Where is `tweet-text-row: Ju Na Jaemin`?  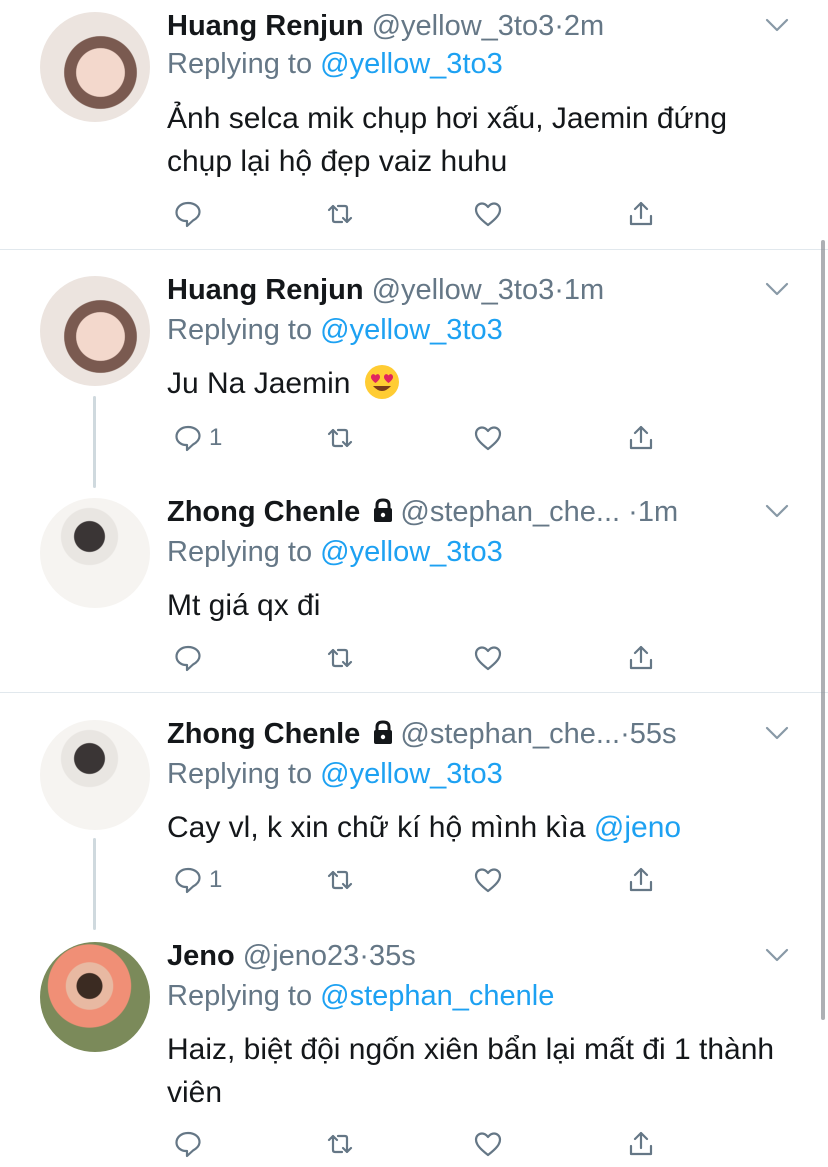 tweet-text-row: Ju Na Jaemin is located at coordinates (477, 383).